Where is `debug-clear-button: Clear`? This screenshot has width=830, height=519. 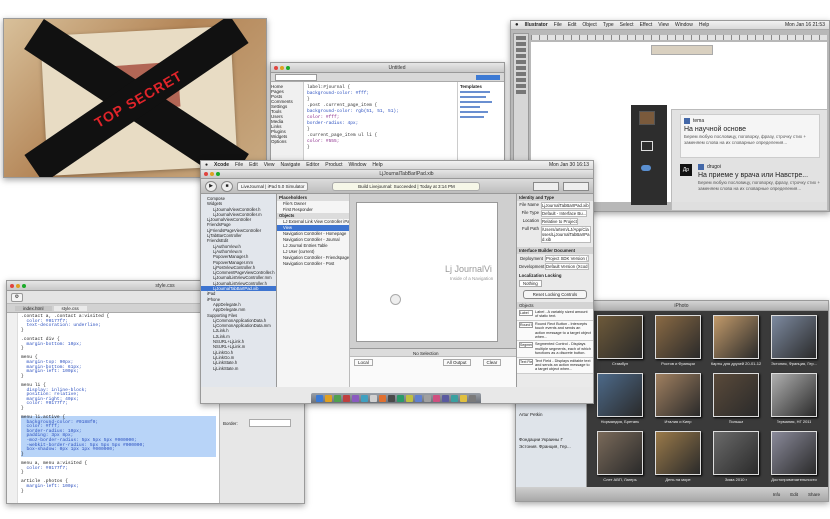
debug-clear-button: Clear is located at coordinates (492, 362).